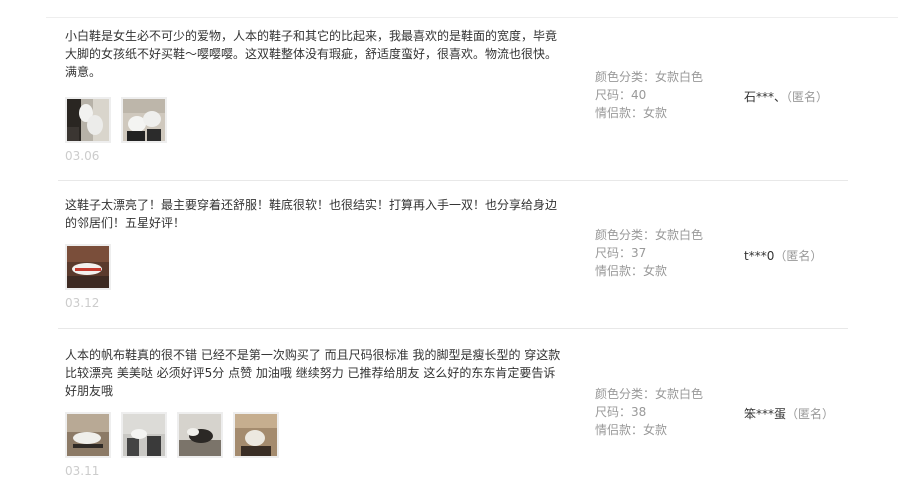 This screenshot has width=898, height=487. What do you see at coordinates (82, 471) in the screenshot?
I see `review-date: 03.11` at bounding box center [82, 471].